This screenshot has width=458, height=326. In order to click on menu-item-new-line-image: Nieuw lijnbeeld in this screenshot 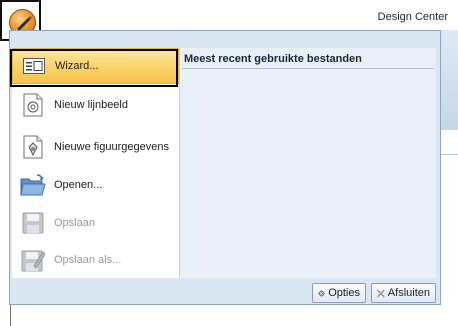, I will do `click(95, 105)`.